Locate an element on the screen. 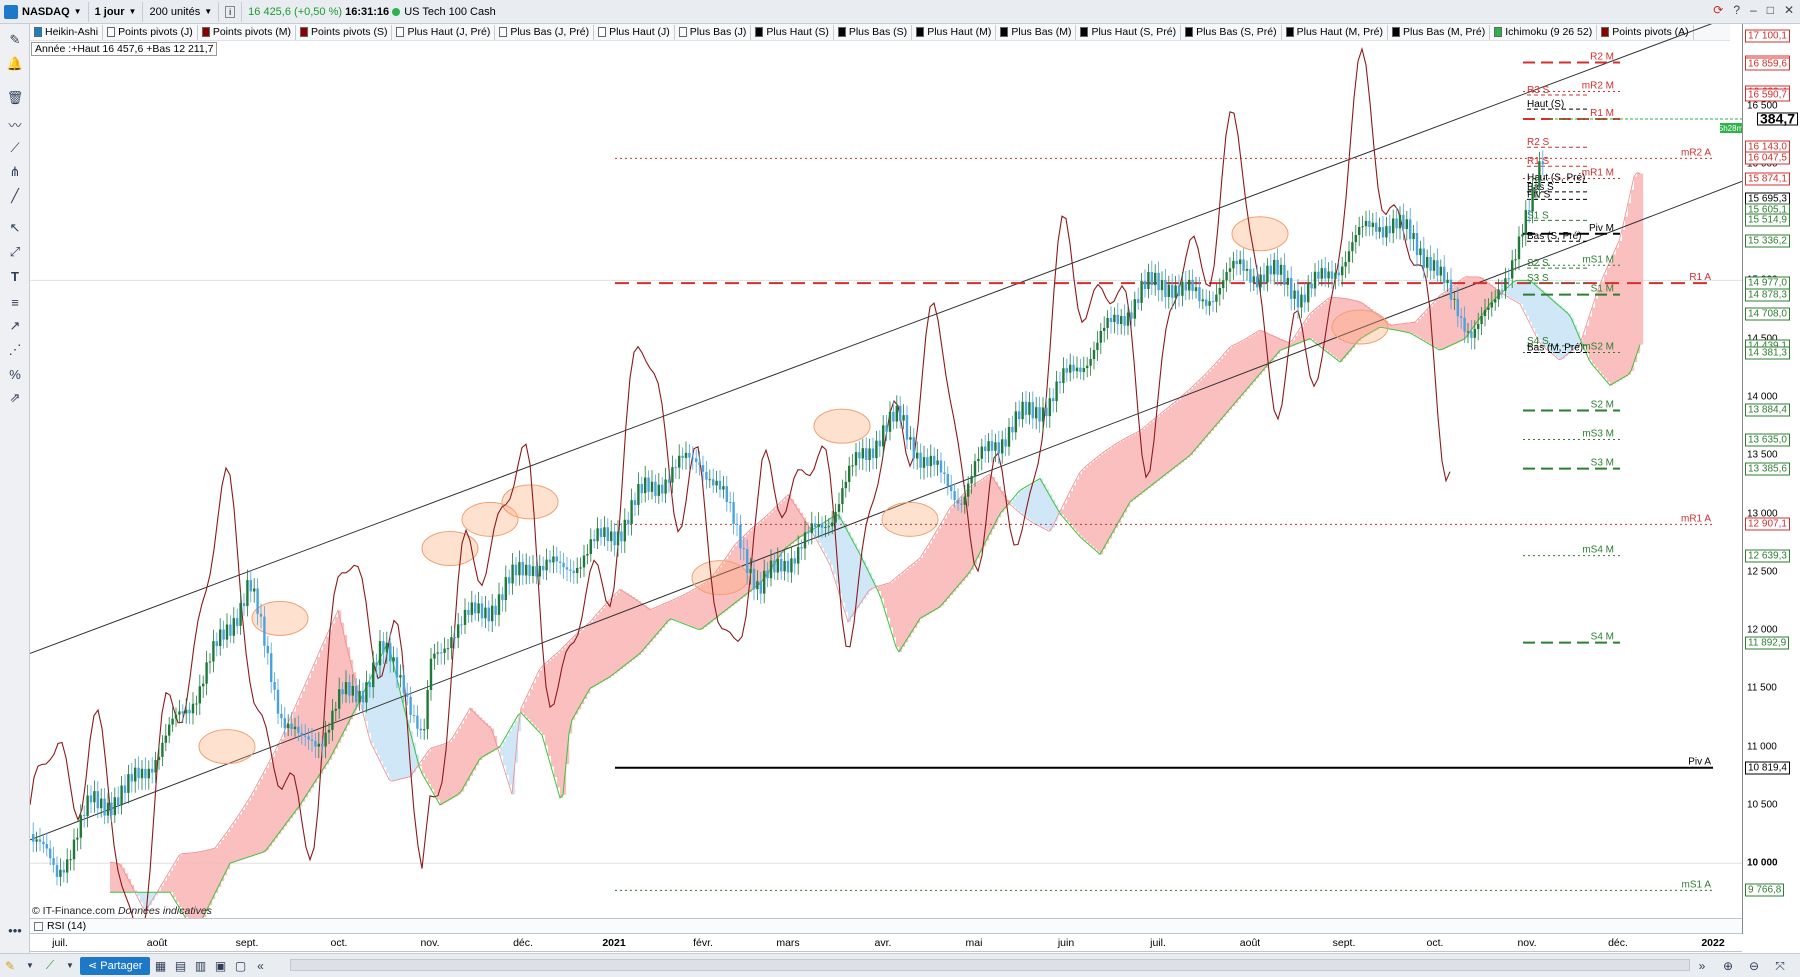 The height and width of the screenshot is (977, 1800). projection-icon: ⇗ is located at coordinates (15, 398).